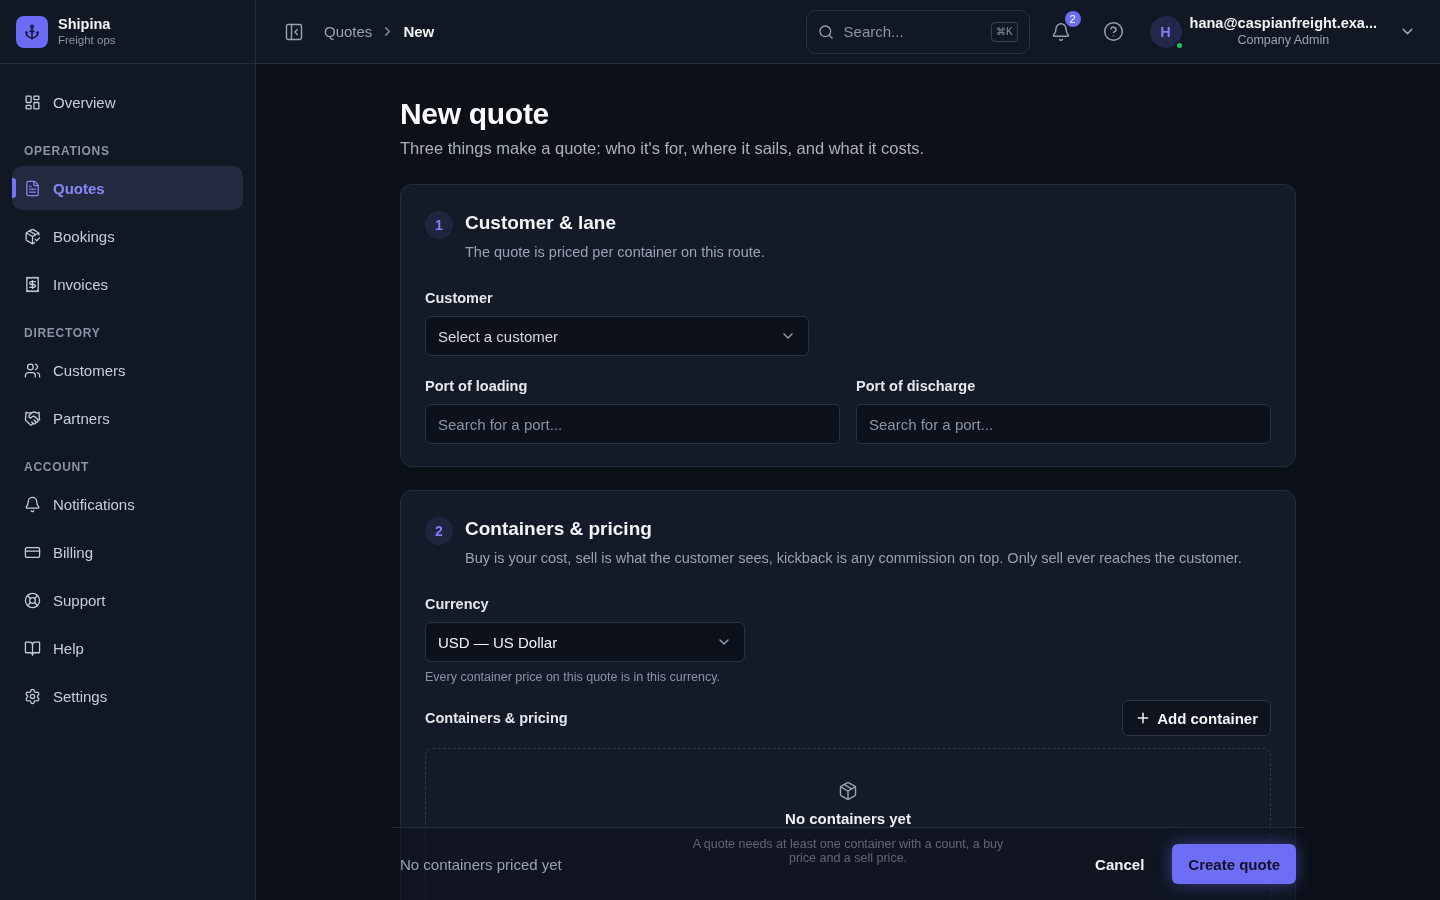  Describe the element at coordinates (848, 851) in the screenshot. I see `empty-state-description: A quote needs at least one container with a count, a buy price and a sell price.` at that location.